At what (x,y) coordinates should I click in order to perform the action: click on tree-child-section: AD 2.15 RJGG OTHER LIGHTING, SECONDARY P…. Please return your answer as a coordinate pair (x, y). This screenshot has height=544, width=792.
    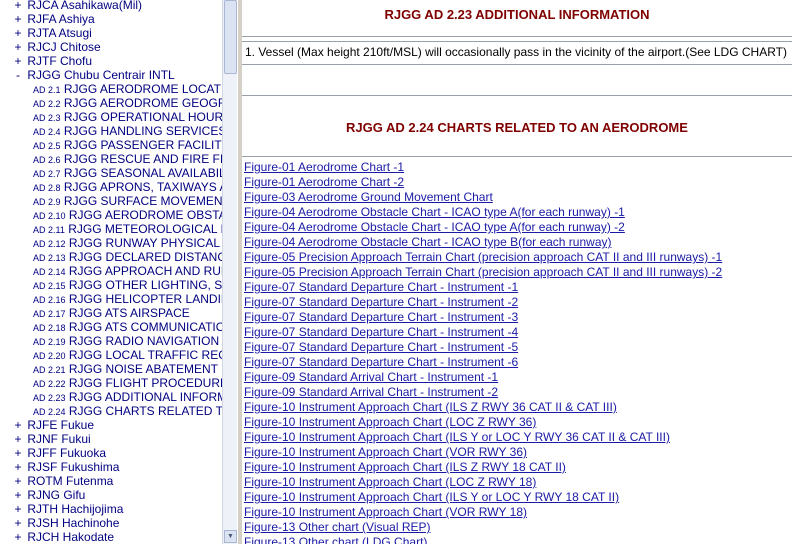
    Looking at the image, I should click on (111, 285).